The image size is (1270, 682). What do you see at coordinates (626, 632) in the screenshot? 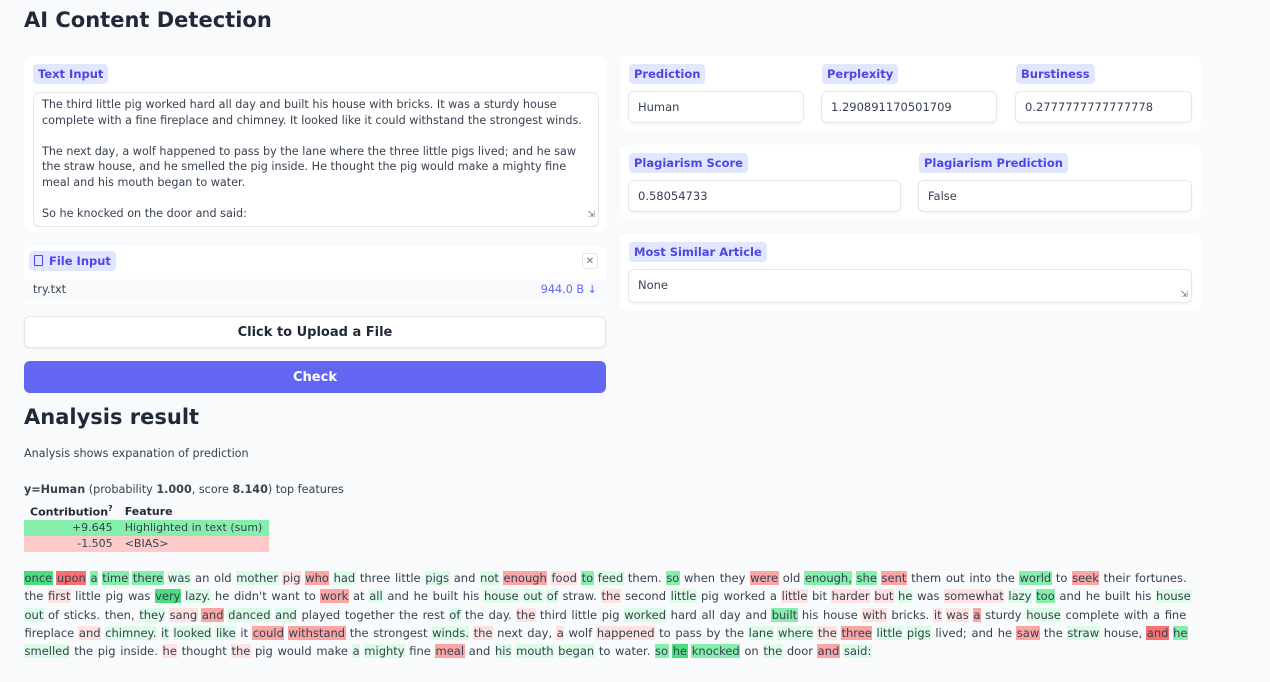
I see `token: happened` at bounding box center [626, 632].